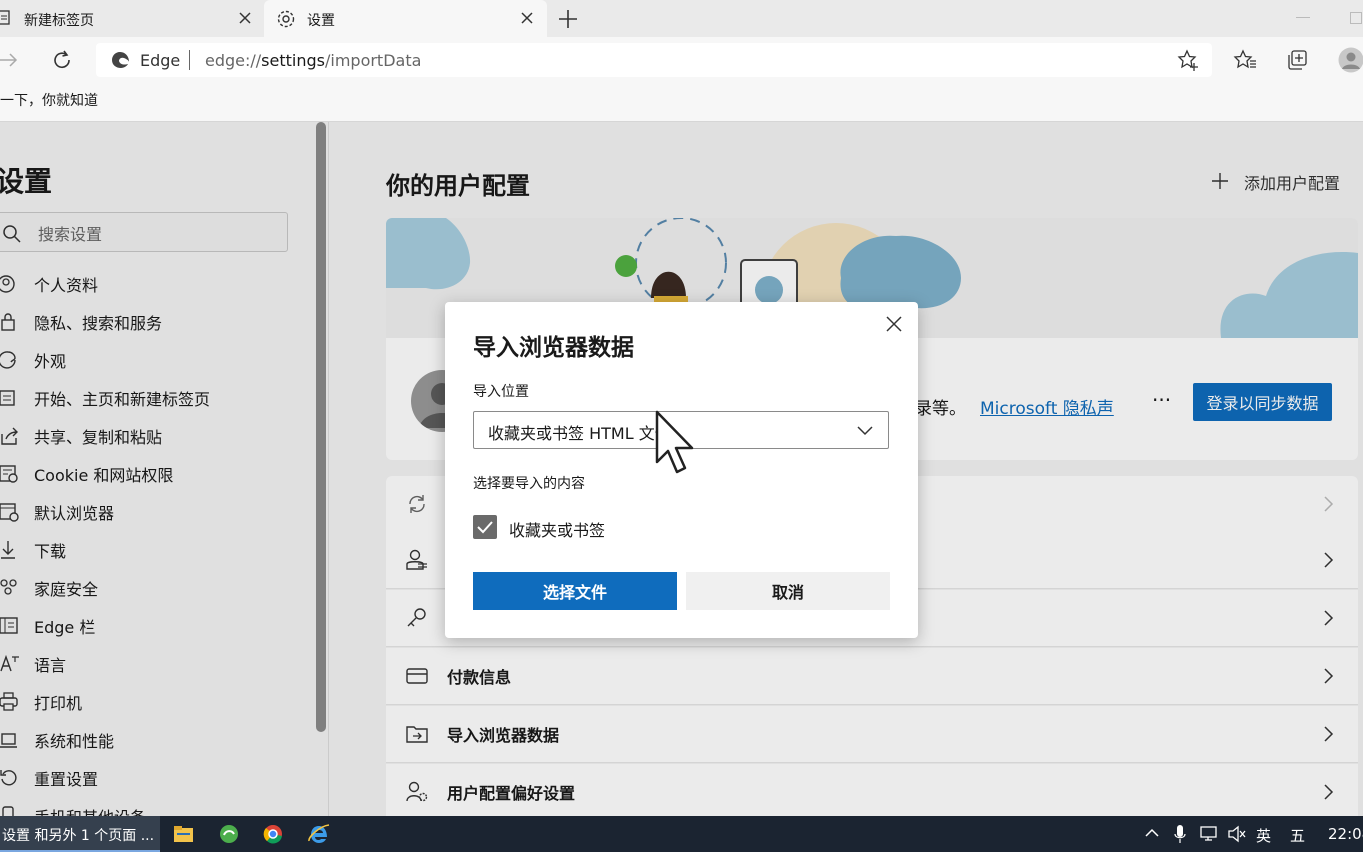 The image size is (1363, 852). I want to click on collections-icon, so click(1297, 60).